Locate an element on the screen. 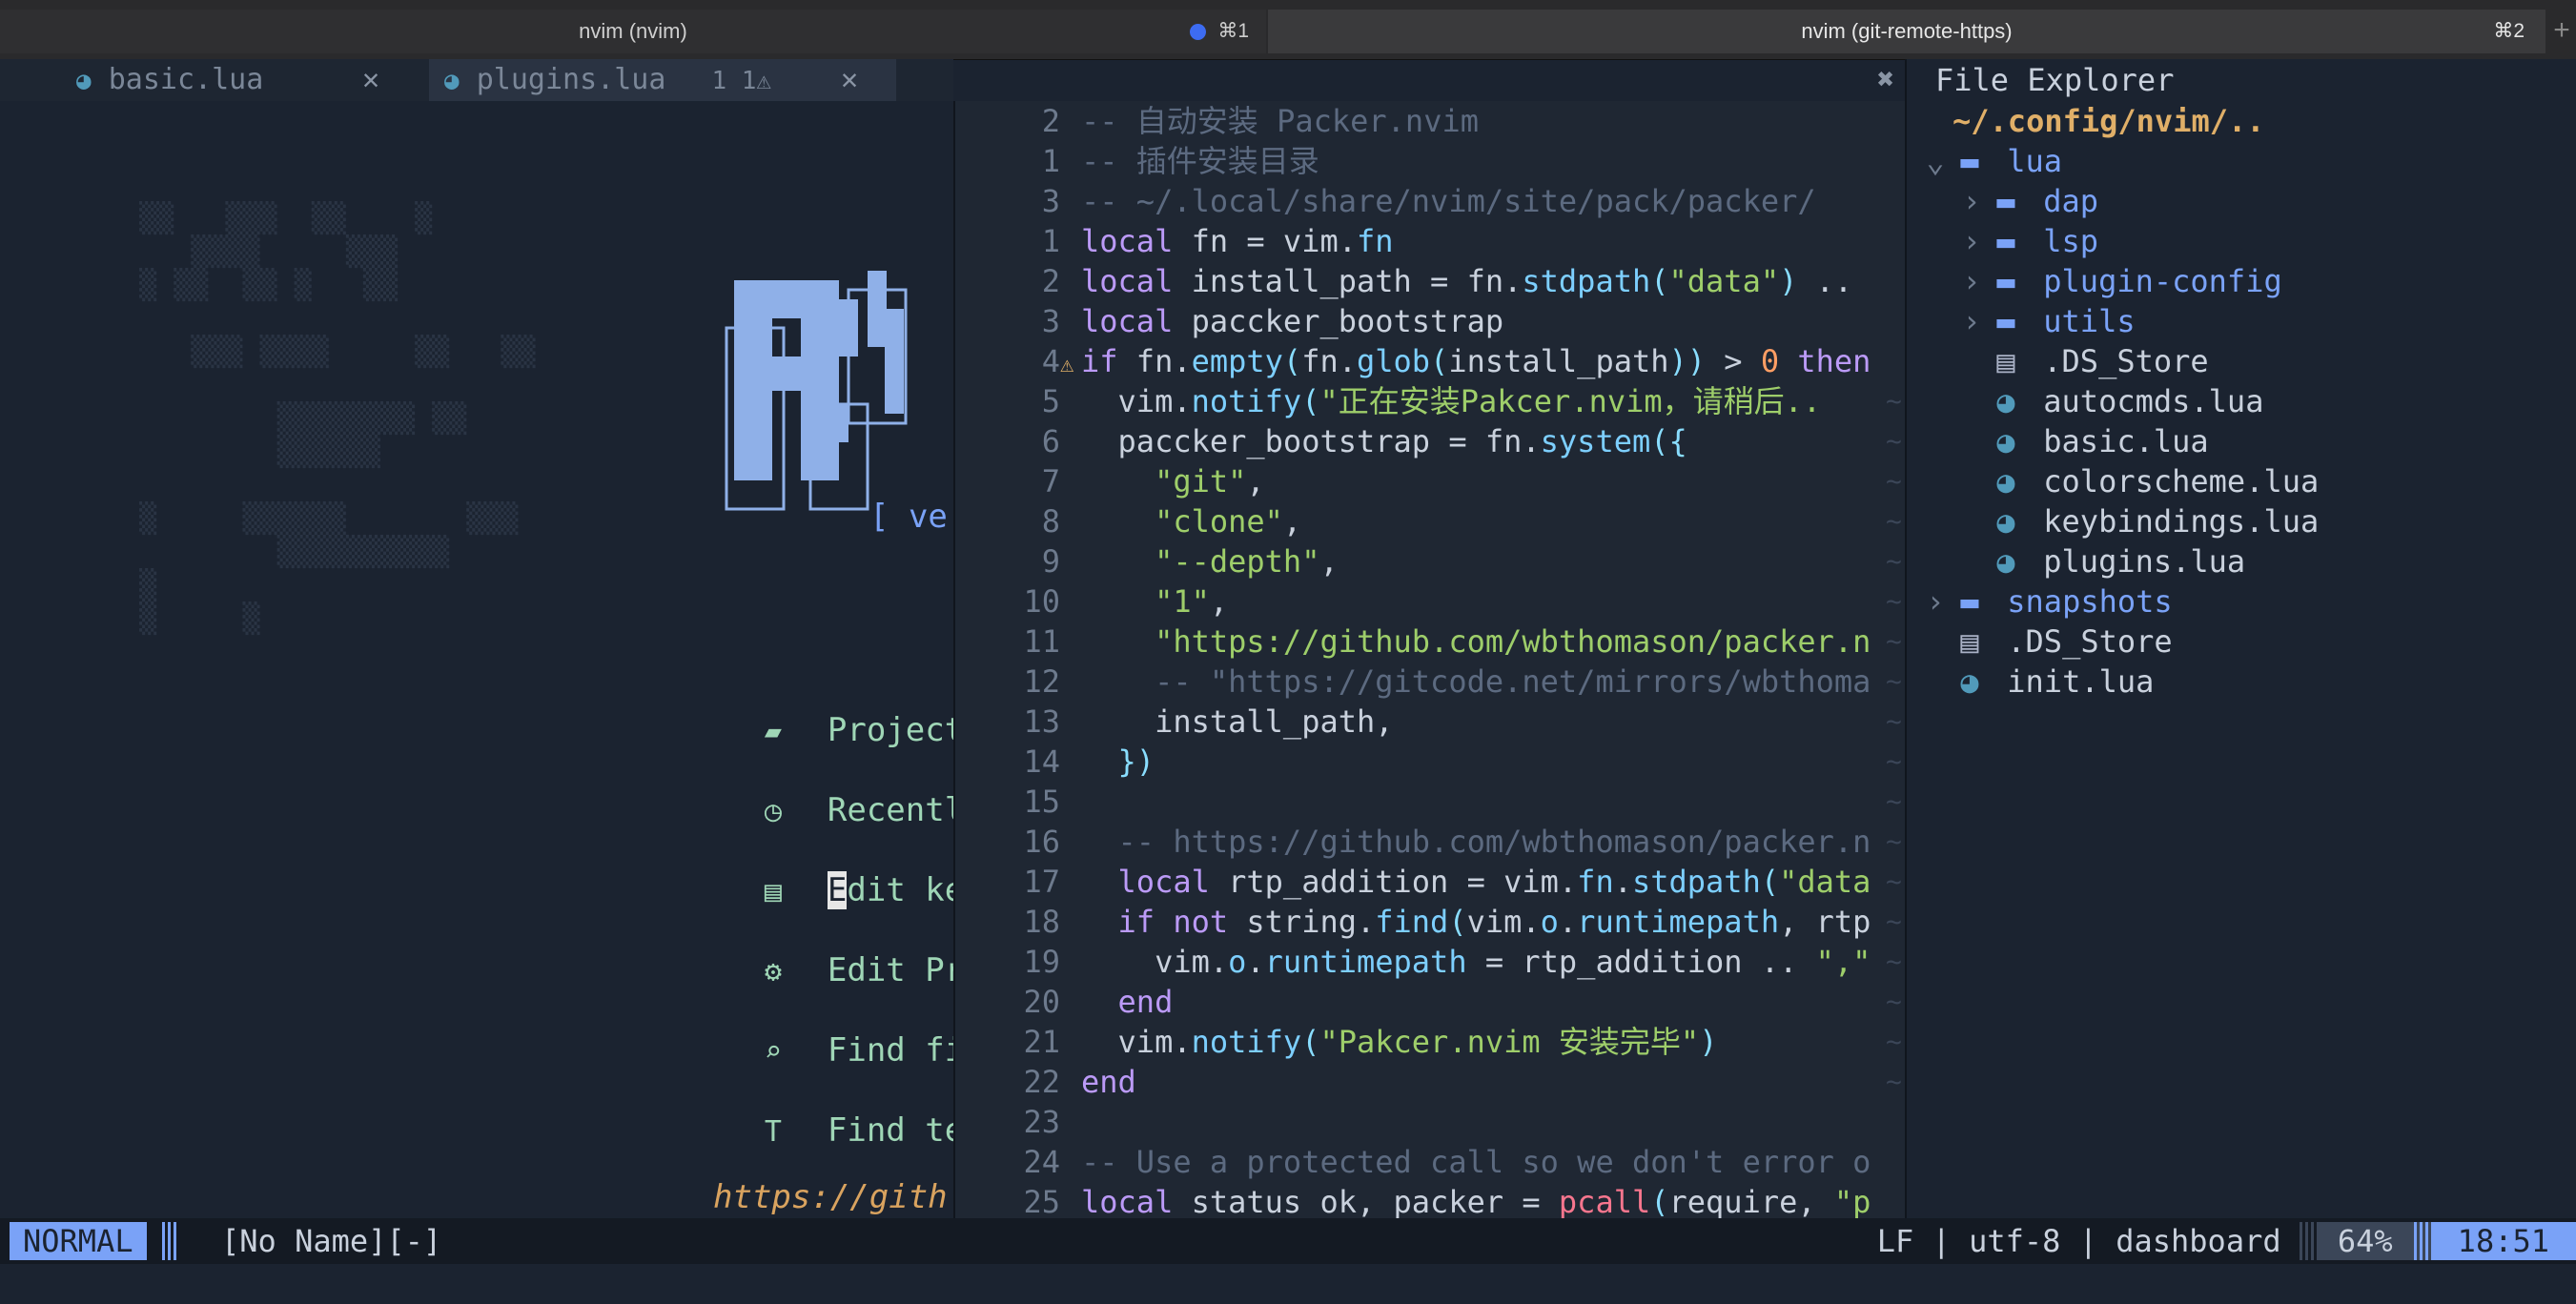  code-line: 8 "clone", is located at coordinates (1128, 521).